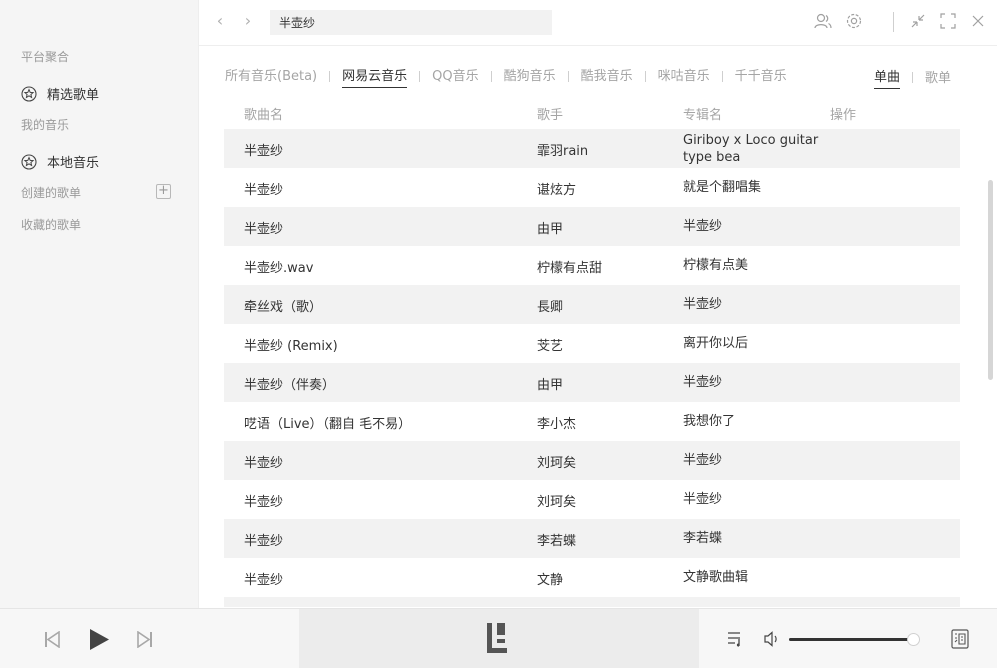 The image size is (997, 668). I want to click on fullscreen-icon, so click(948, 21).